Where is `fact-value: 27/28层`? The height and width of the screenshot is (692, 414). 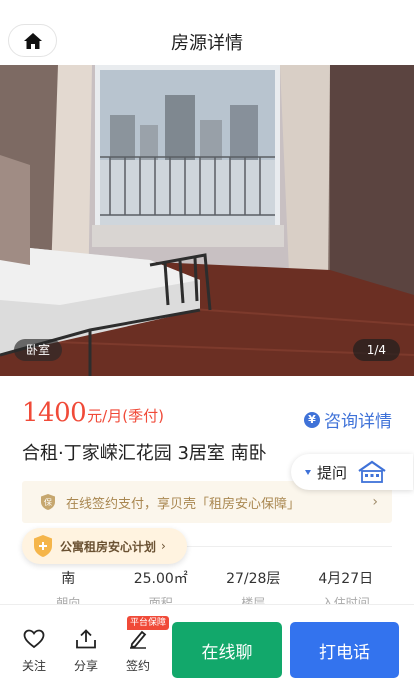 fact-value: 27/28层 is located at coordinates (253, 579).